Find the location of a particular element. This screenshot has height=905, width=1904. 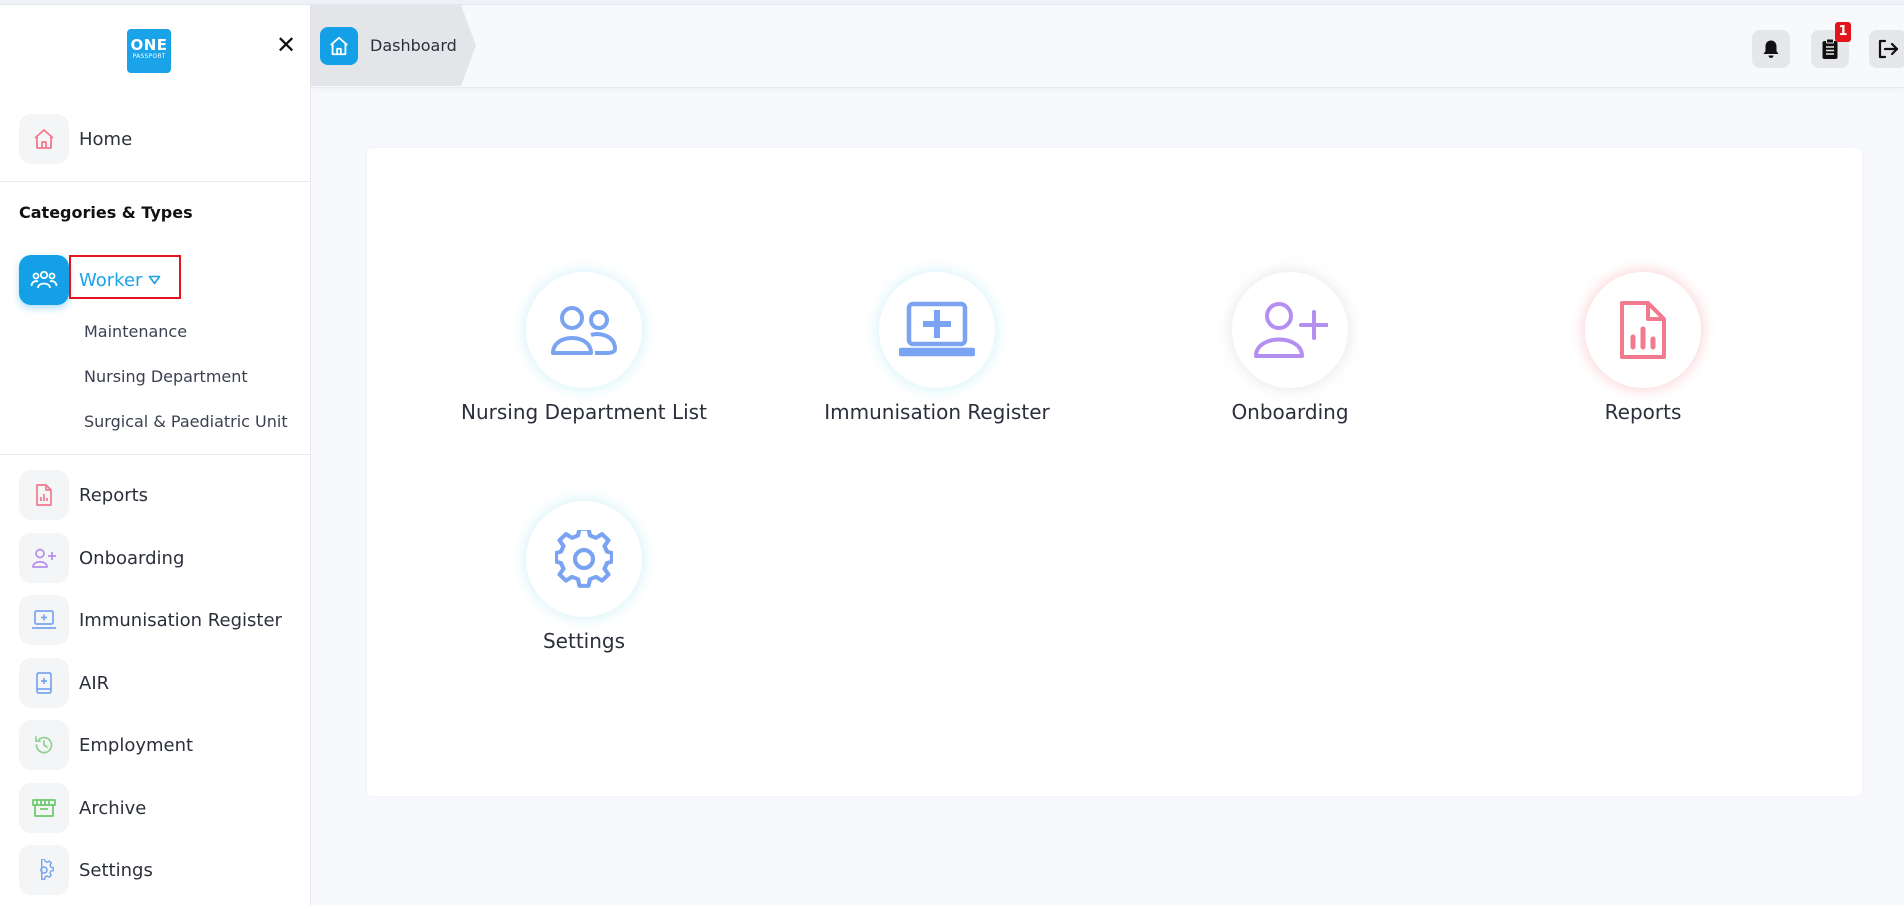

sidebar-item-air: AIR is located at coordinates (64, 683).